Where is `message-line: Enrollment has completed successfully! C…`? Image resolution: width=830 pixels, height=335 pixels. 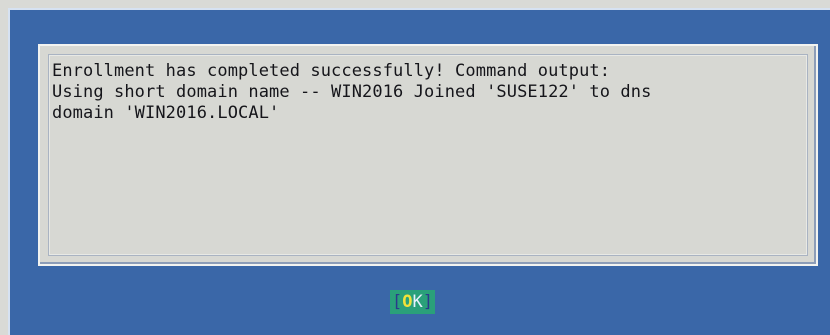
message-line: Enrollment has completed successfully! C… is located at coordinates (331, 71).